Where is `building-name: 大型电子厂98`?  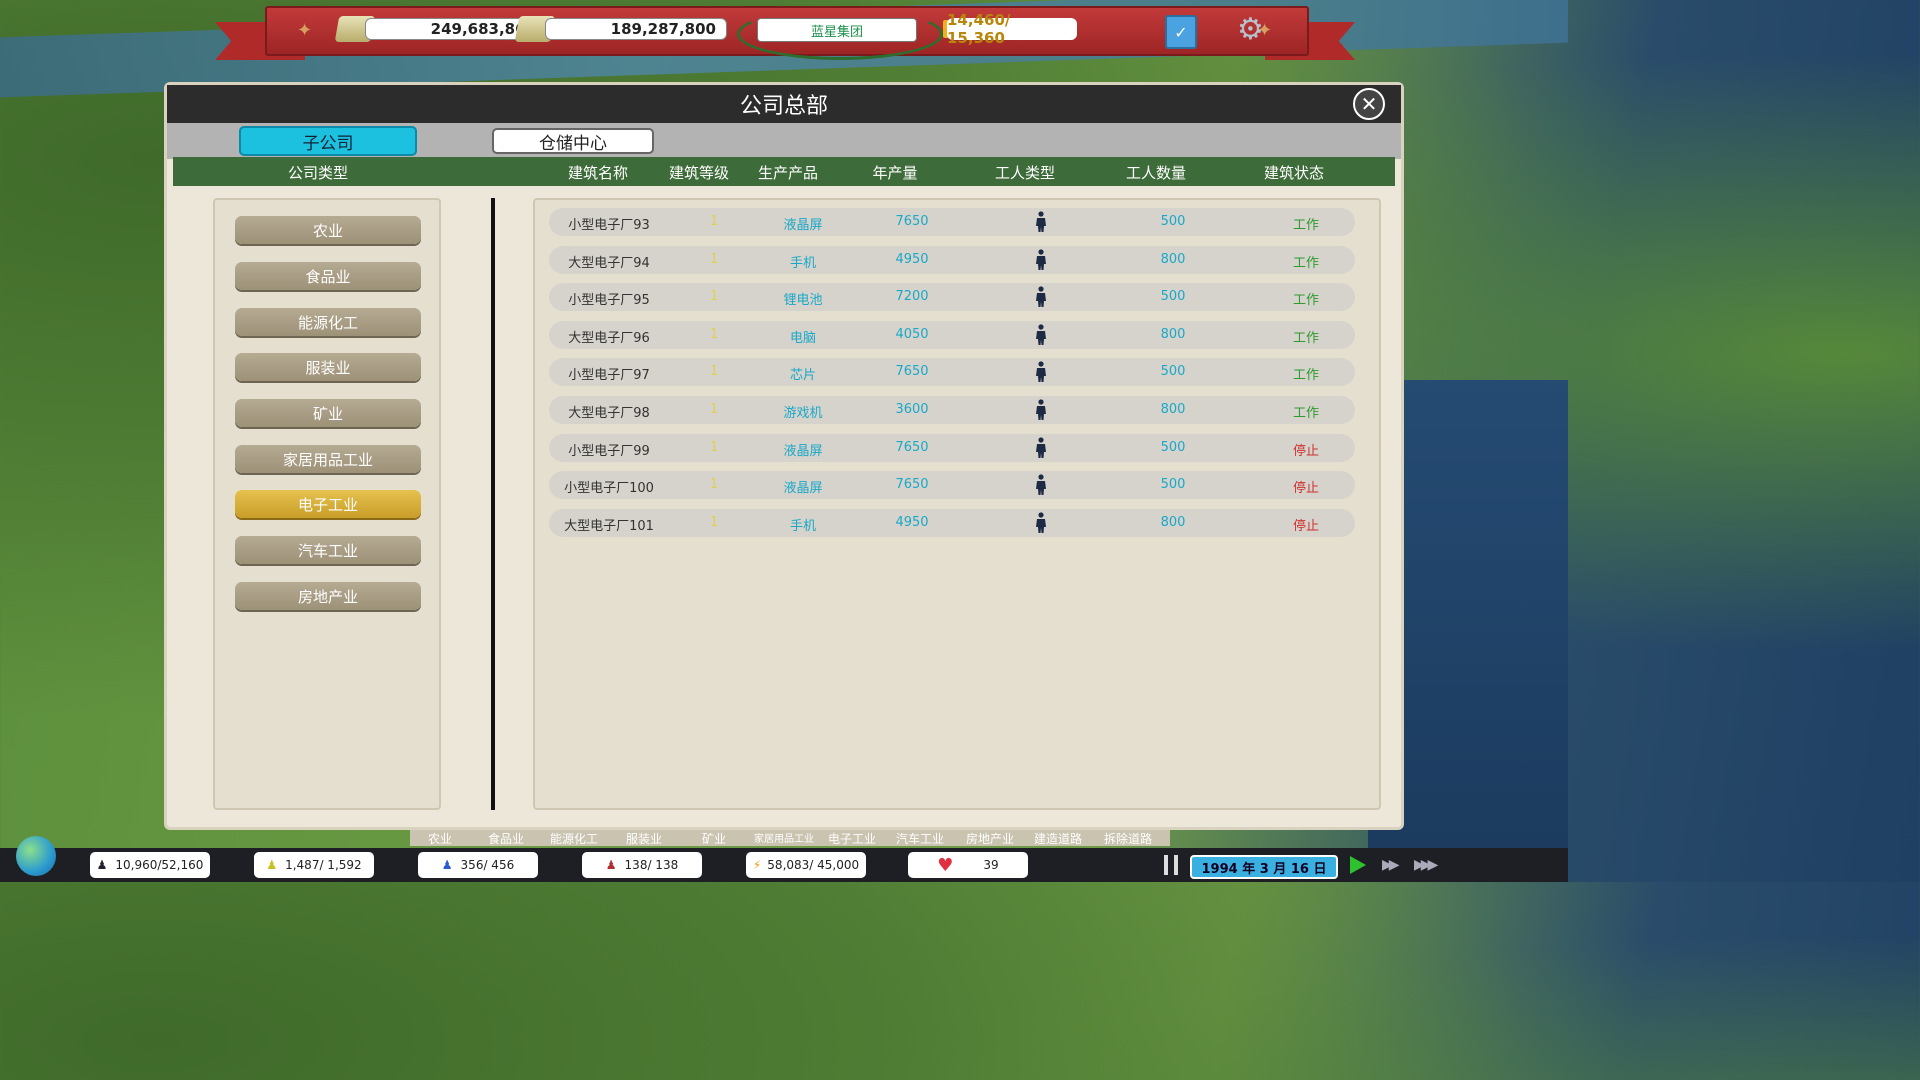 building-name: 大型电子厂98 is located at coordinates (609, 413).